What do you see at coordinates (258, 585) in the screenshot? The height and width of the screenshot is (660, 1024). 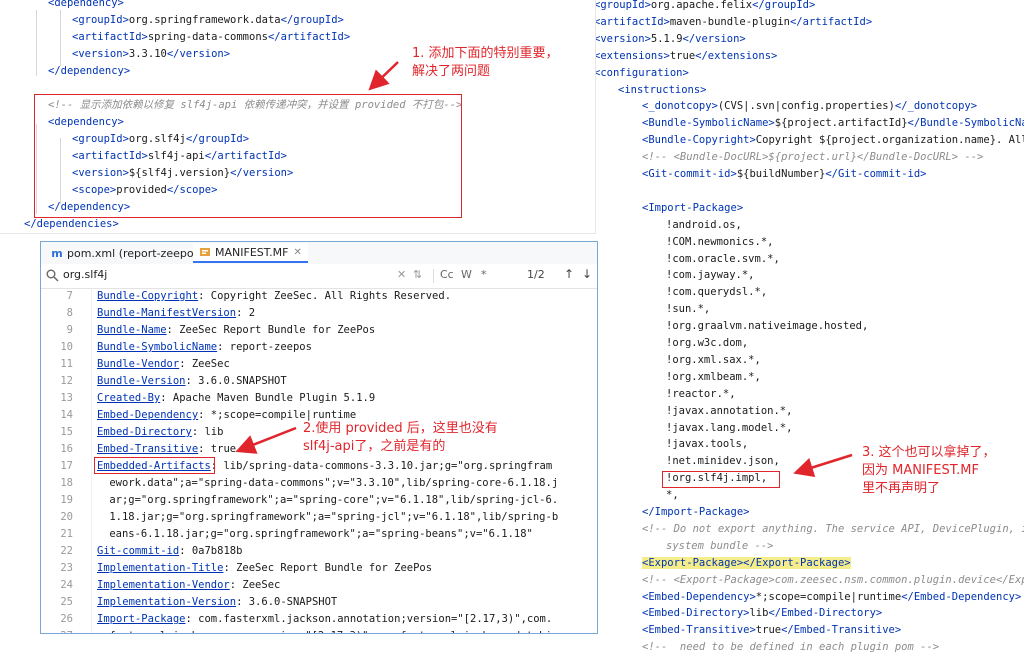 I see `manifest-value: ZeeSec` at bounding box center [258, 585].